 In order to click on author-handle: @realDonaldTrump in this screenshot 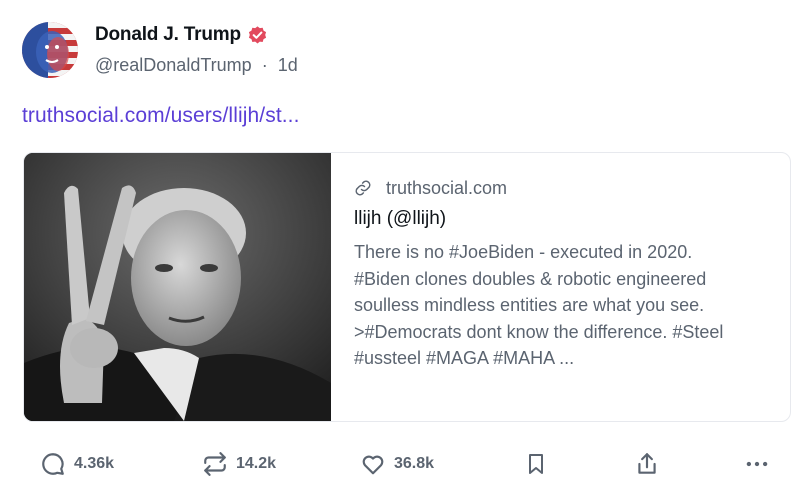, I will do `click(173, 65)`.